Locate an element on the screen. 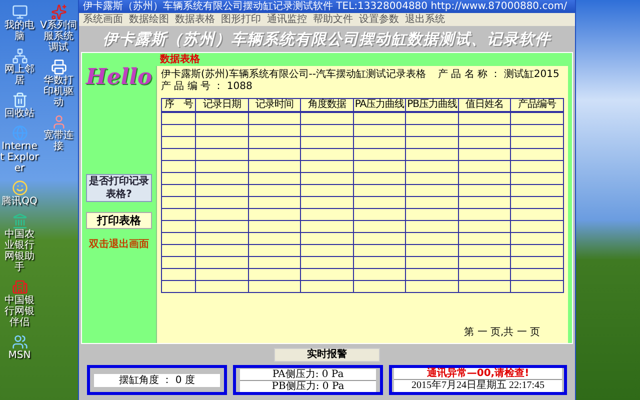  building-icon is located at coordinates (20, 287).